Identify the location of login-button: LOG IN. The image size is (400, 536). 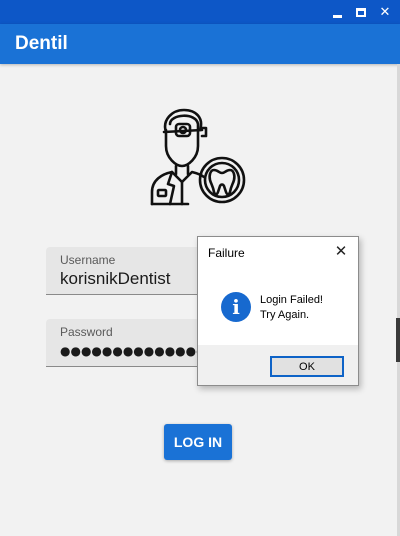
(198, 442).